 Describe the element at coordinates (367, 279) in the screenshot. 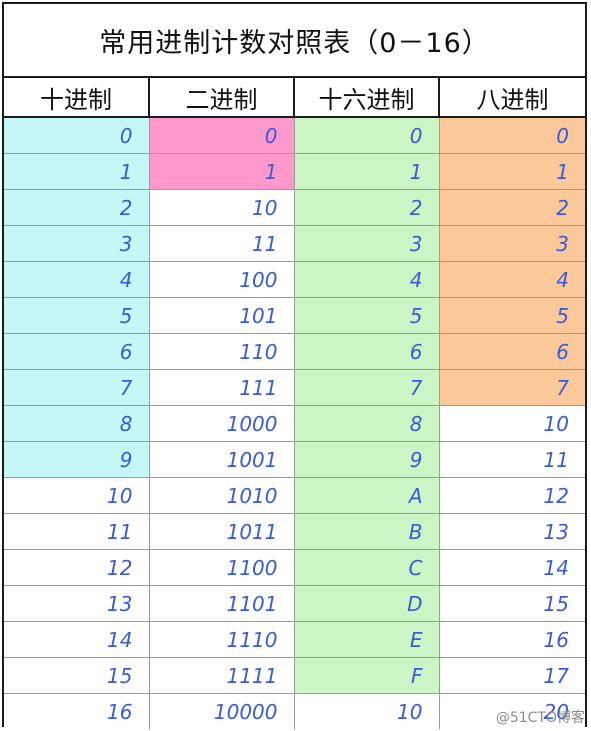

I see `hexadecimal-cell: 4` at that location.